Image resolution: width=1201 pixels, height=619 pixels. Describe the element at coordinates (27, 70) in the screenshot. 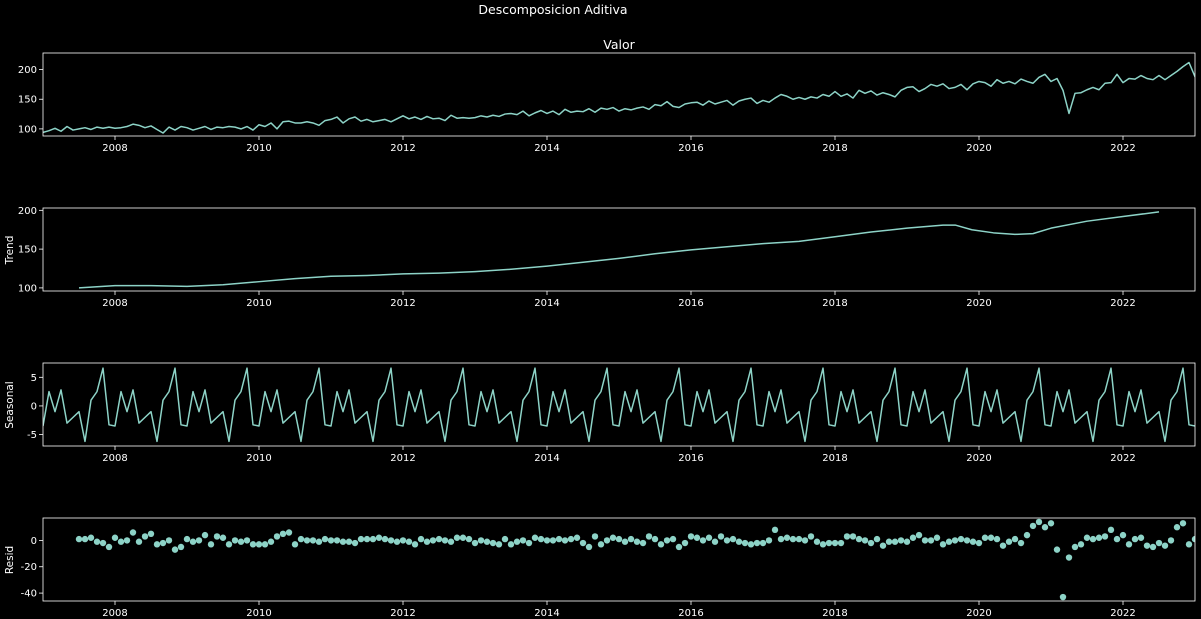

I see `y-tick-label: 200` at that location.